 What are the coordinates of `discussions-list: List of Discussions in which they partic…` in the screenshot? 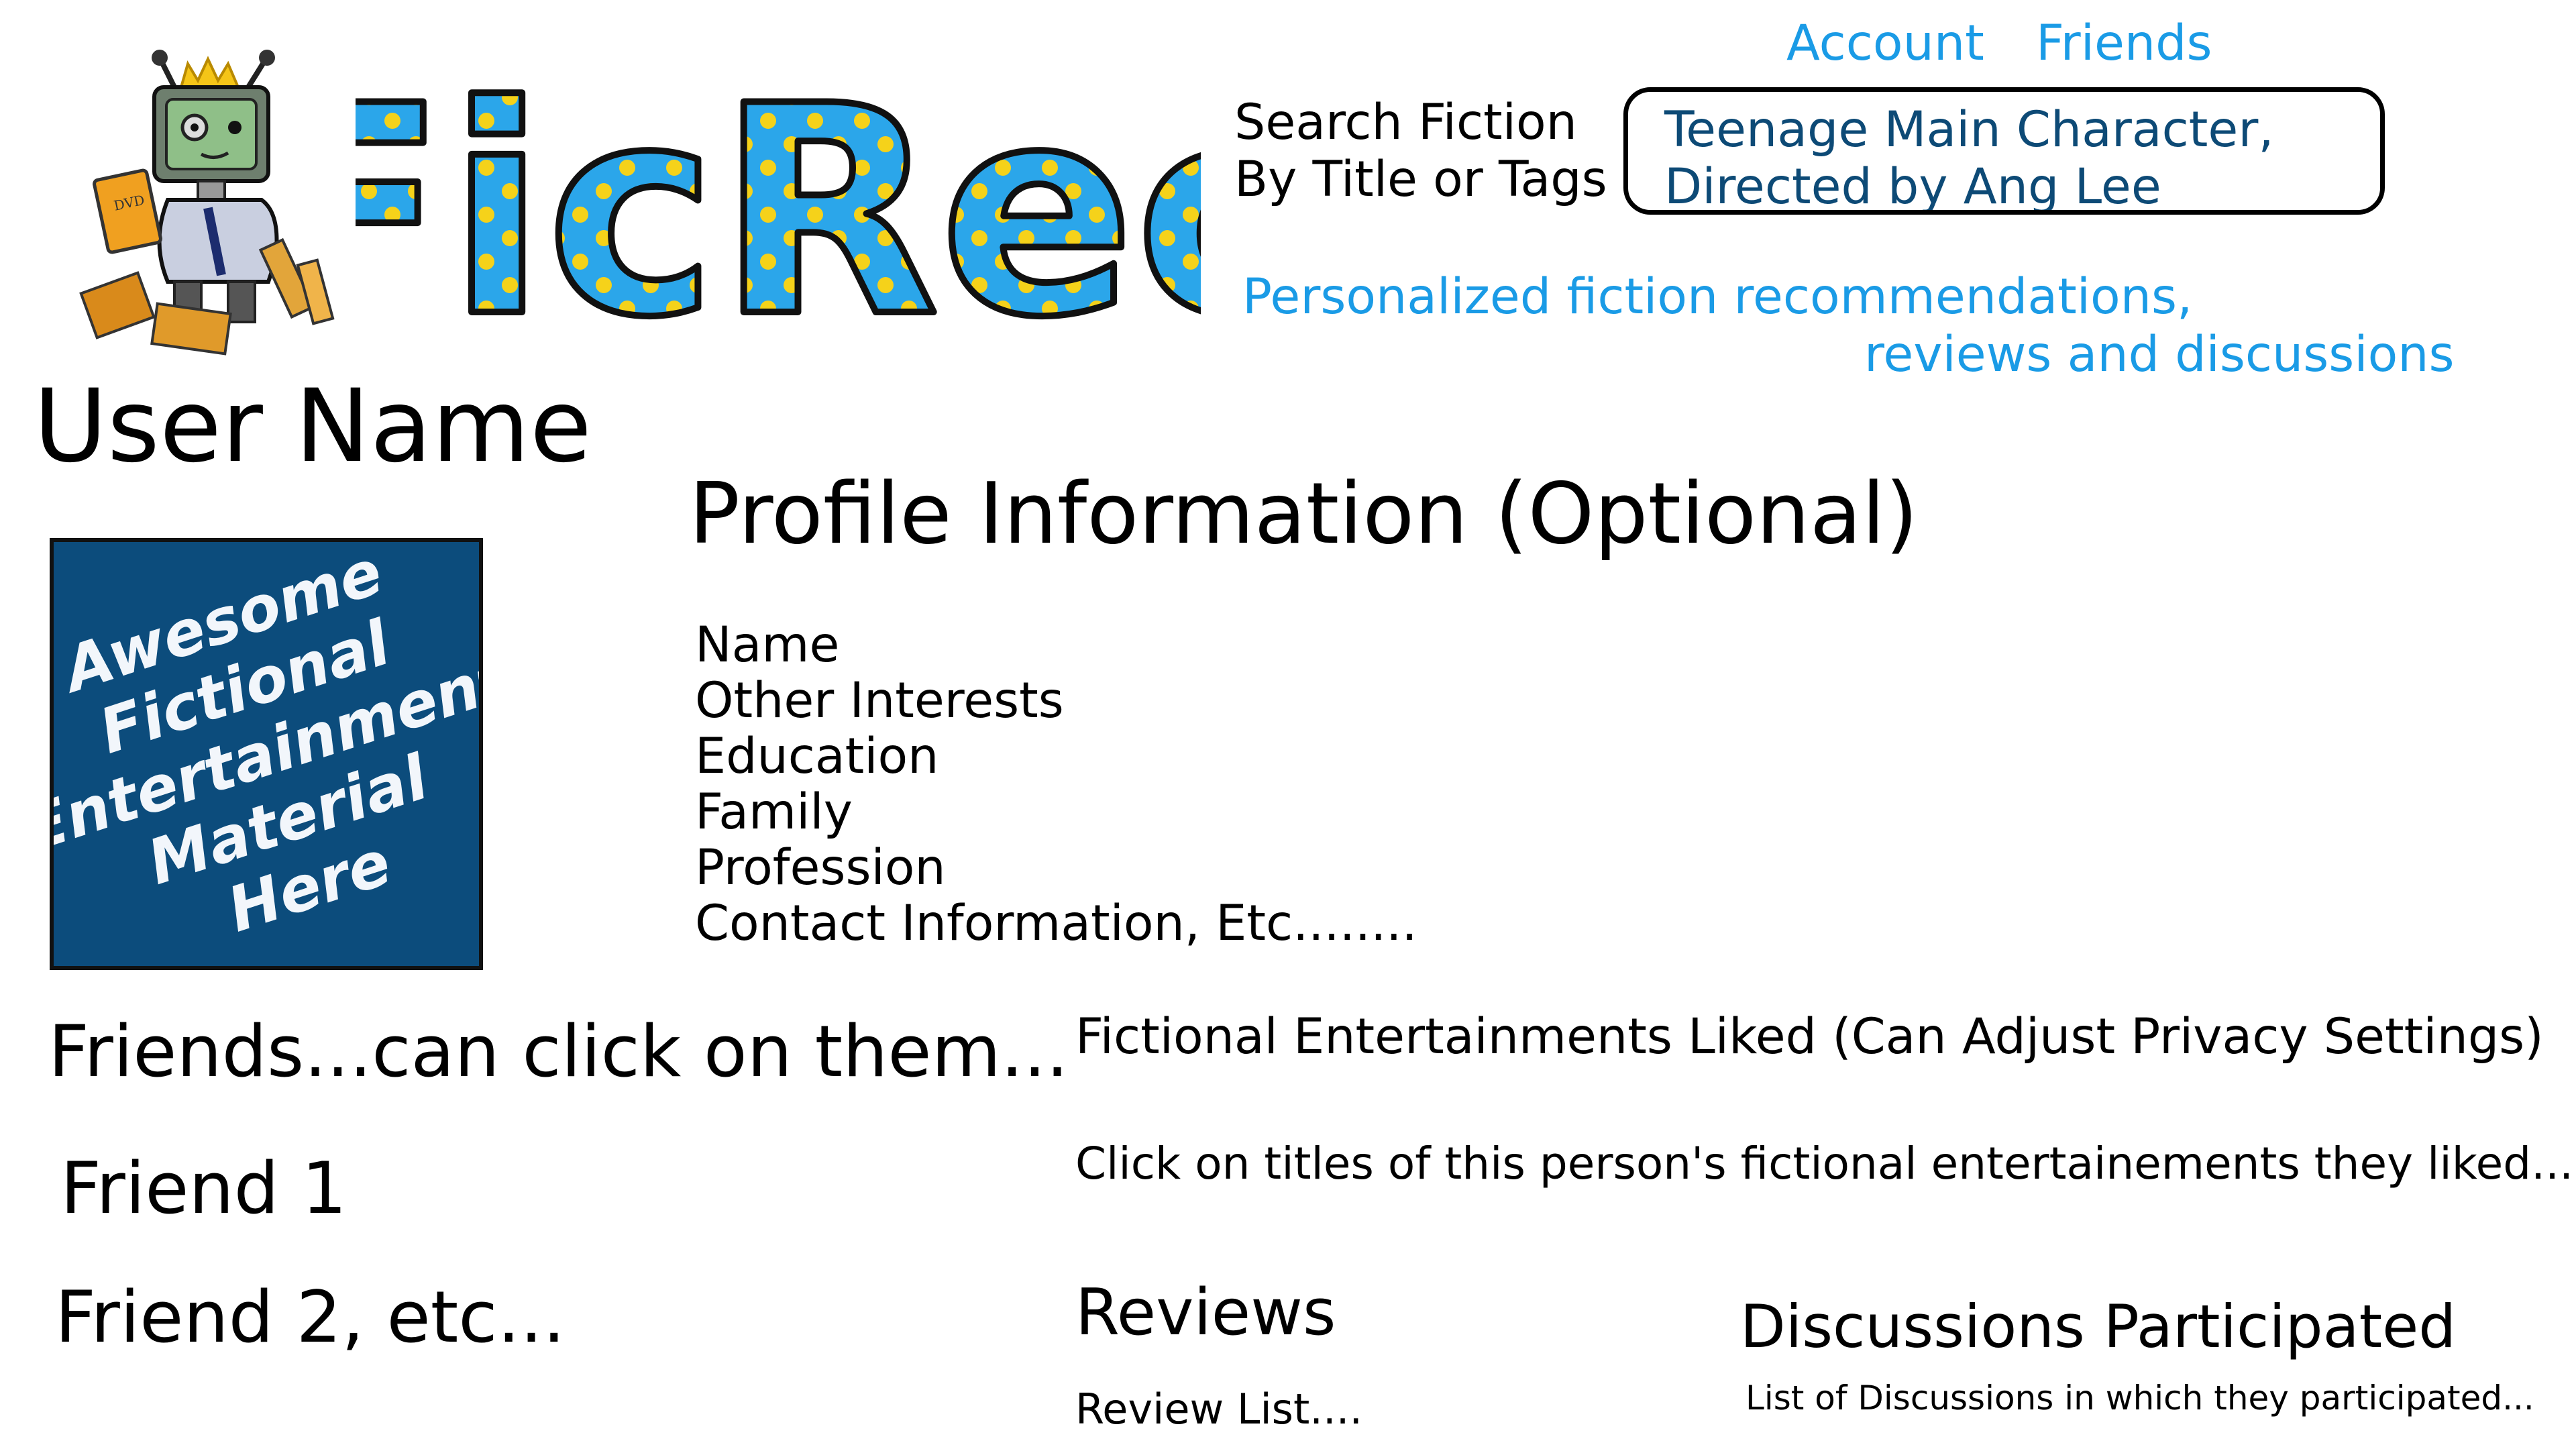 It's located at (2140, 1398).